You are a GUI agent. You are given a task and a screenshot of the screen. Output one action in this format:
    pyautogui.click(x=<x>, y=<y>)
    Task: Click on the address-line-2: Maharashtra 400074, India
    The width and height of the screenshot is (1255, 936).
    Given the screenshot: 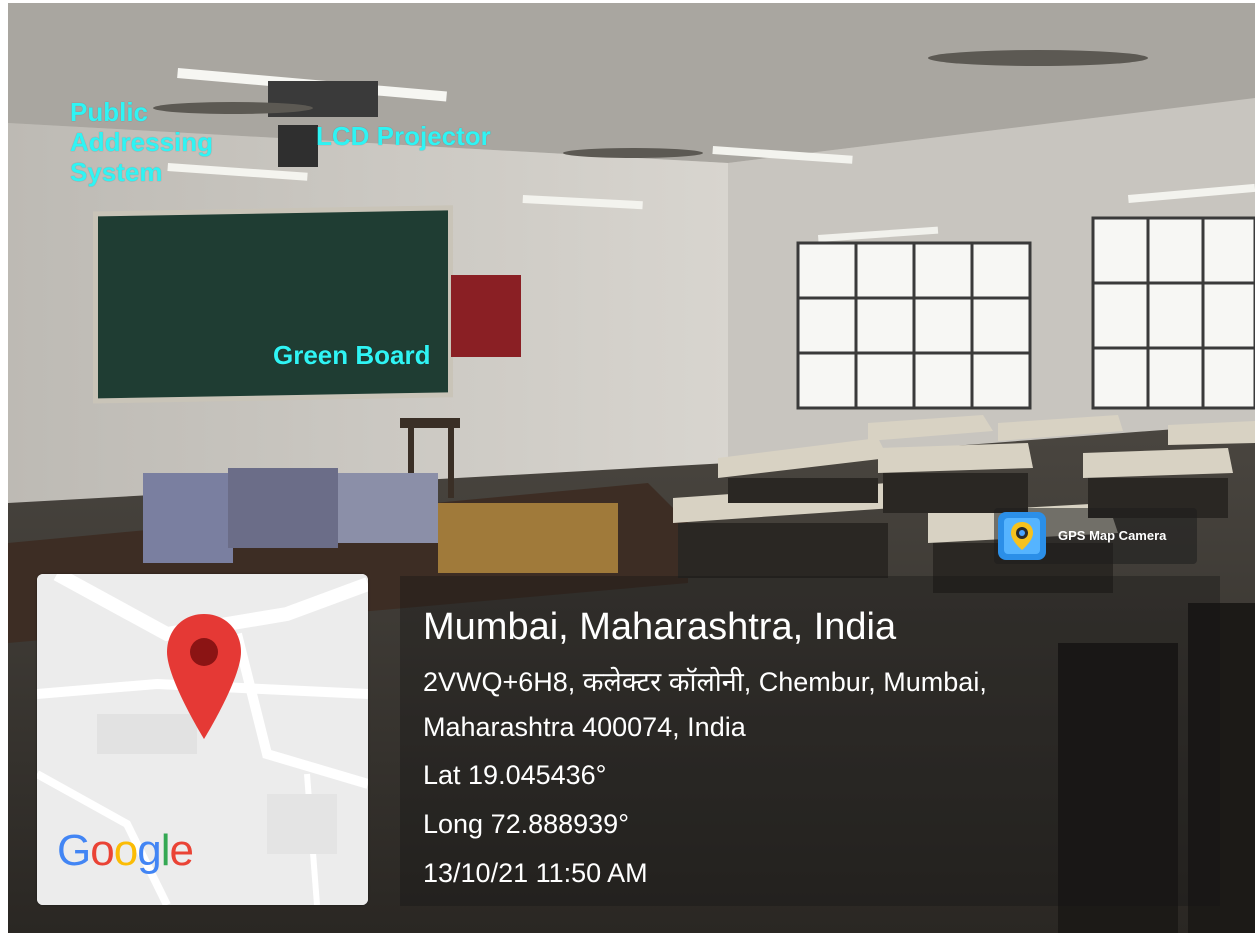 What is the action you would take?
    pyautogui.click(x=584, y=727)
    